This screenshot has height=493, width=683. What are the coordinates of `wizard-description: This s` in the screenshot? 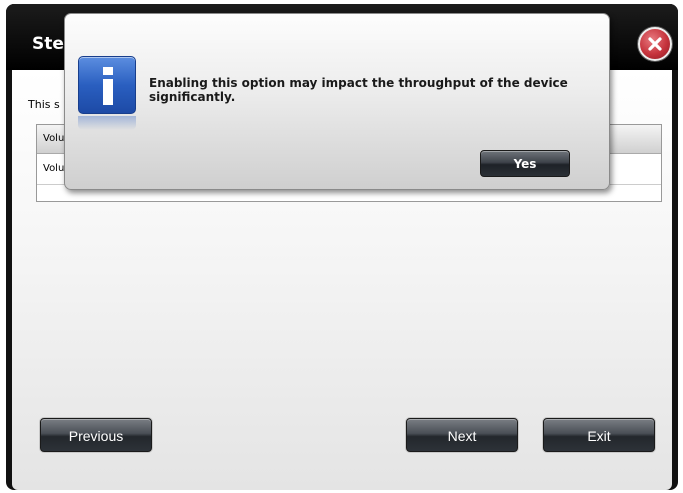 It's located at (44, 104).